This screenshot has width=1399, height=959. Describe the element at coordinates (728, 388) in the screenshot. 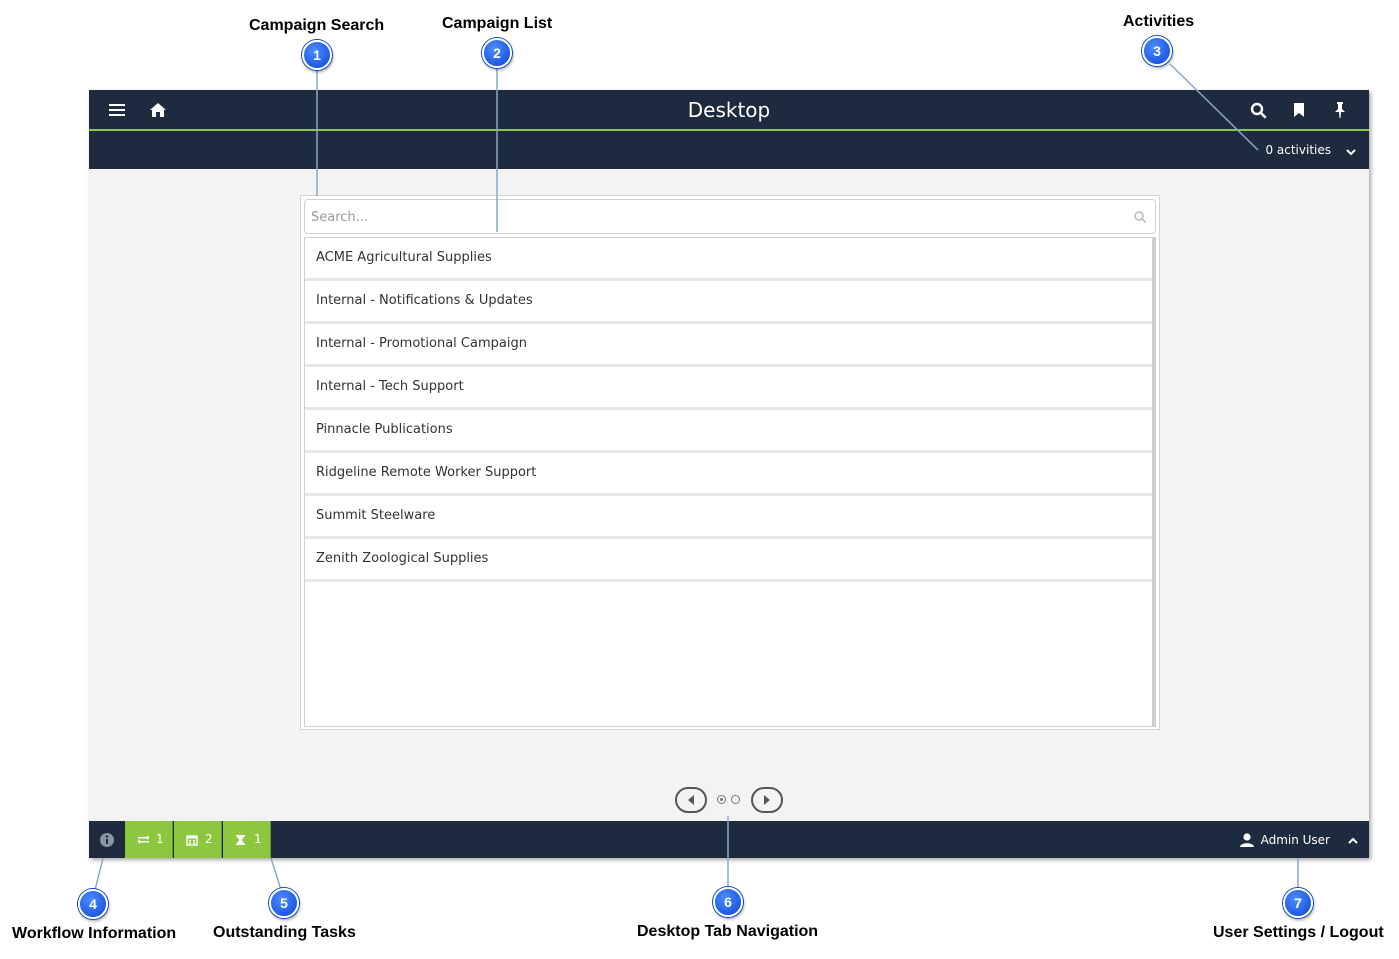

I see `list-item: Internal - Tech Support` at that location.